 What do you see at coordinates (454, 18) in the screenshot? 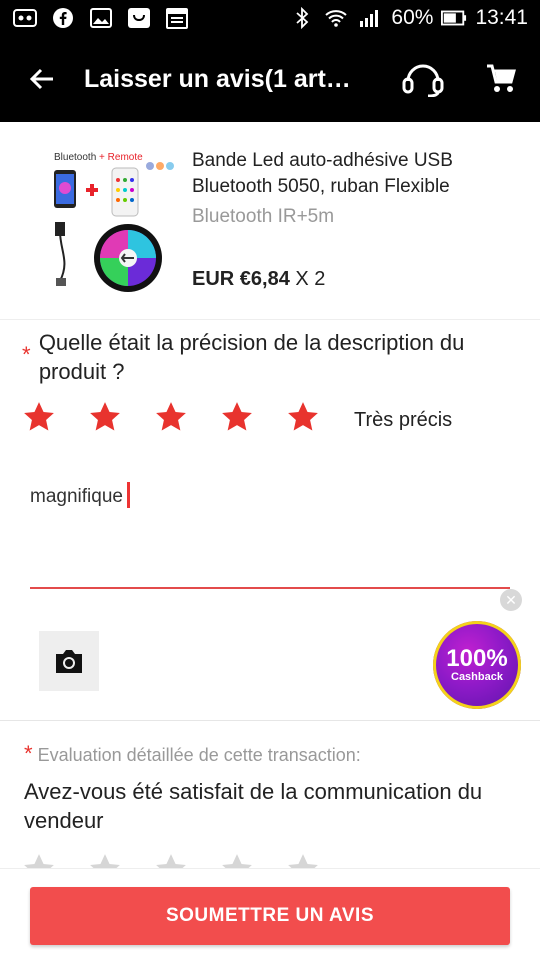
I see `battery-icon` at bounding box center [454, 18].